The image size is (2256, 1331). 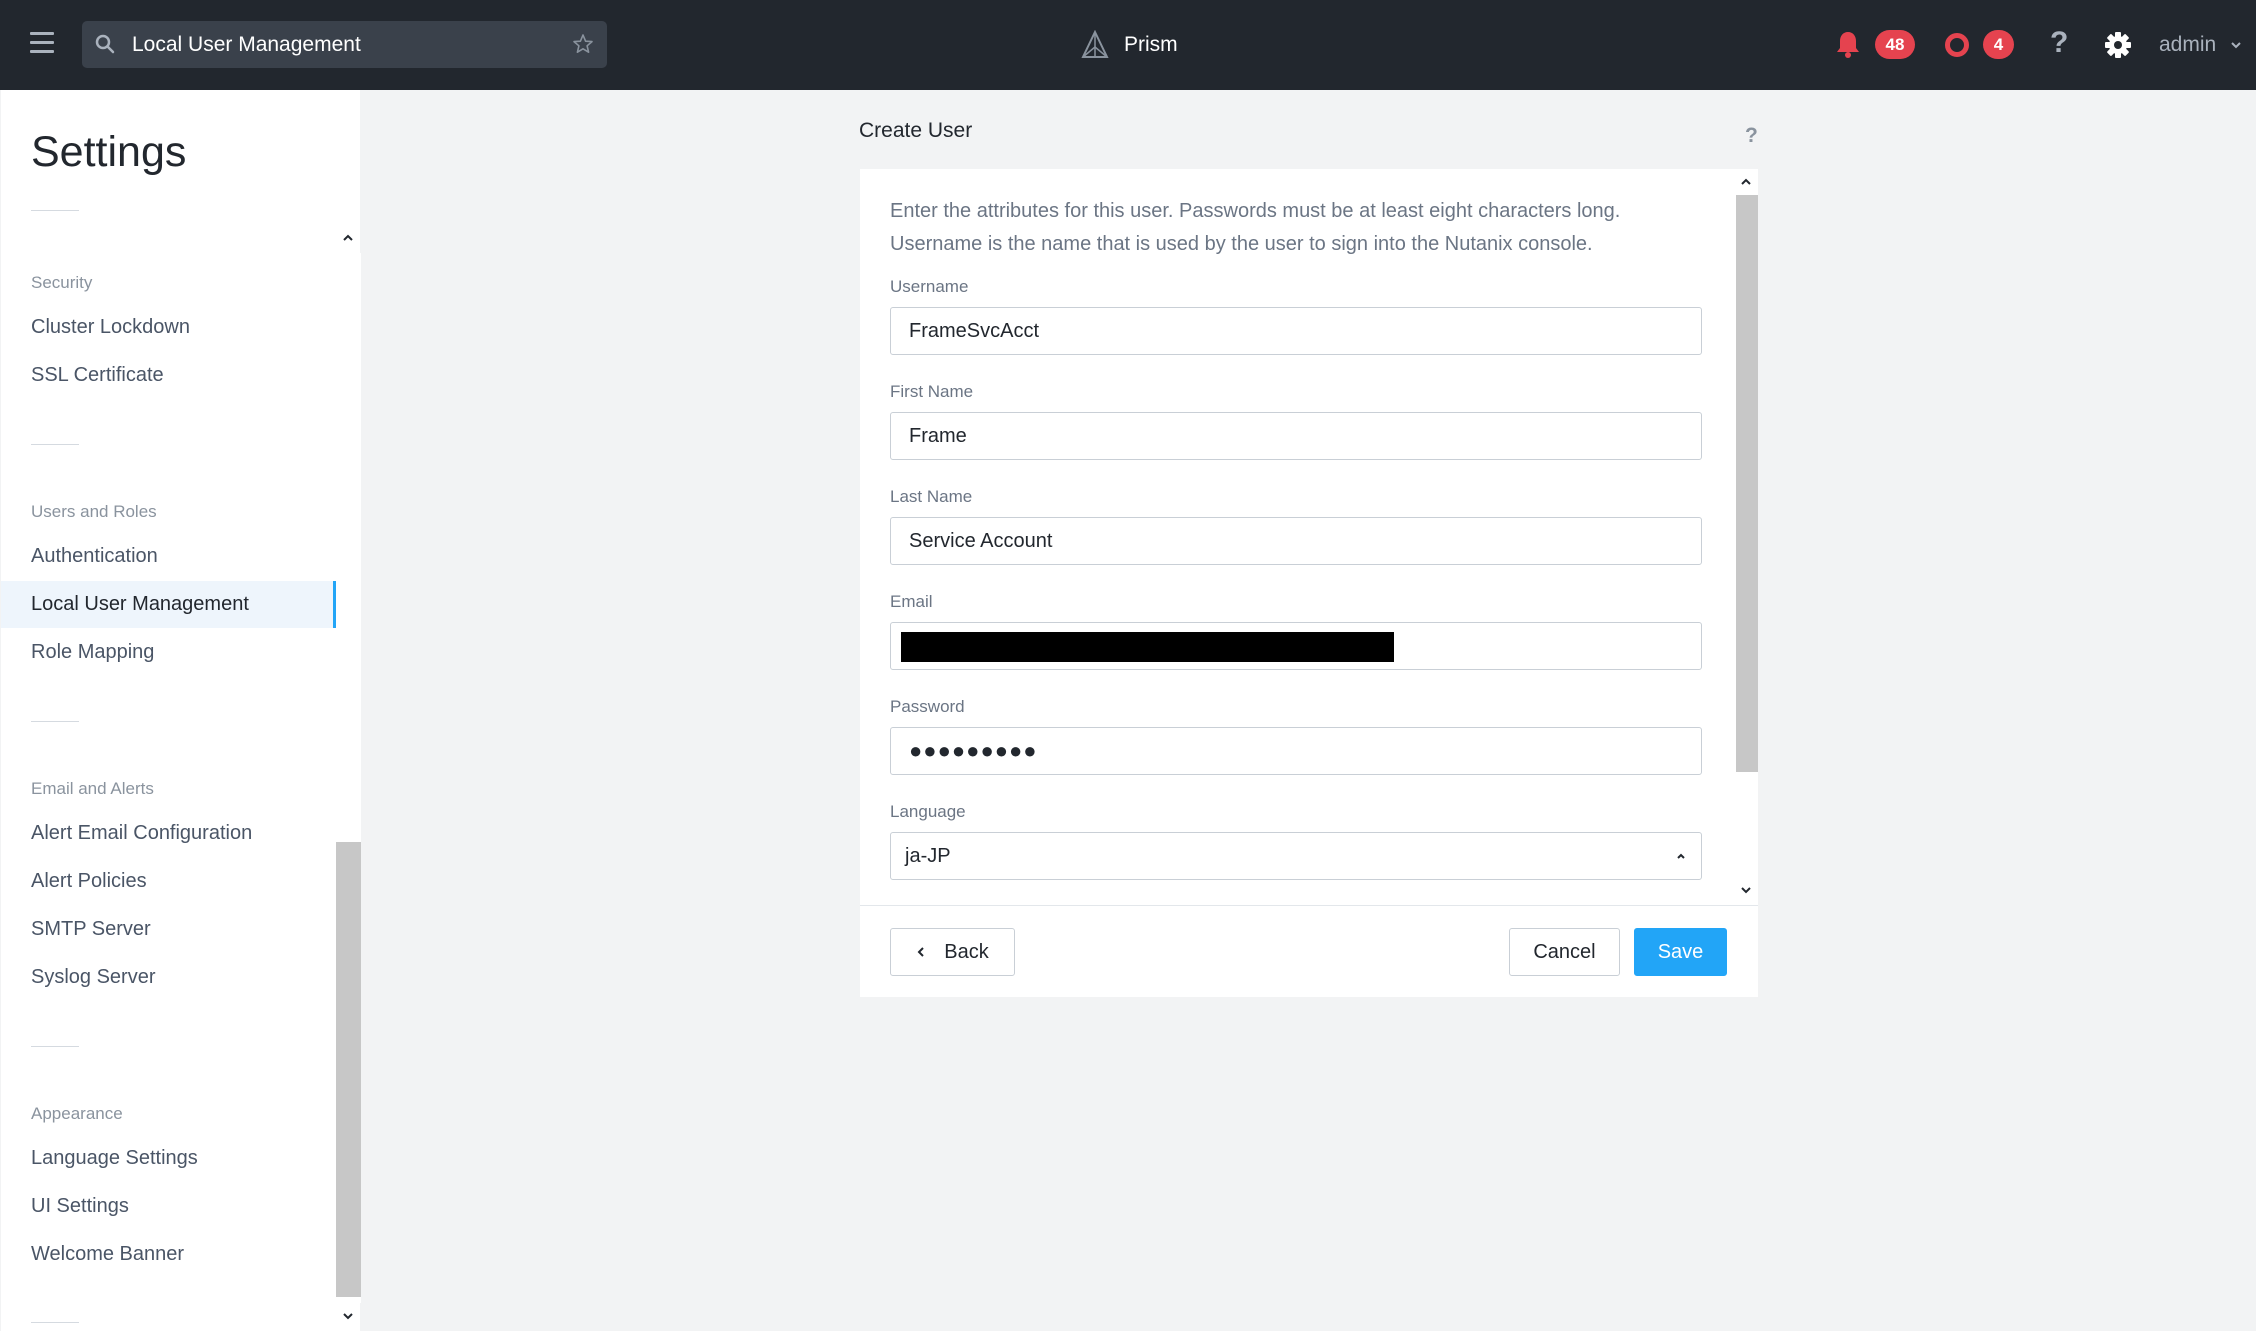 I want to click on sidebar-item-language-settings: Language Settings, so click(x=168, y=1158).